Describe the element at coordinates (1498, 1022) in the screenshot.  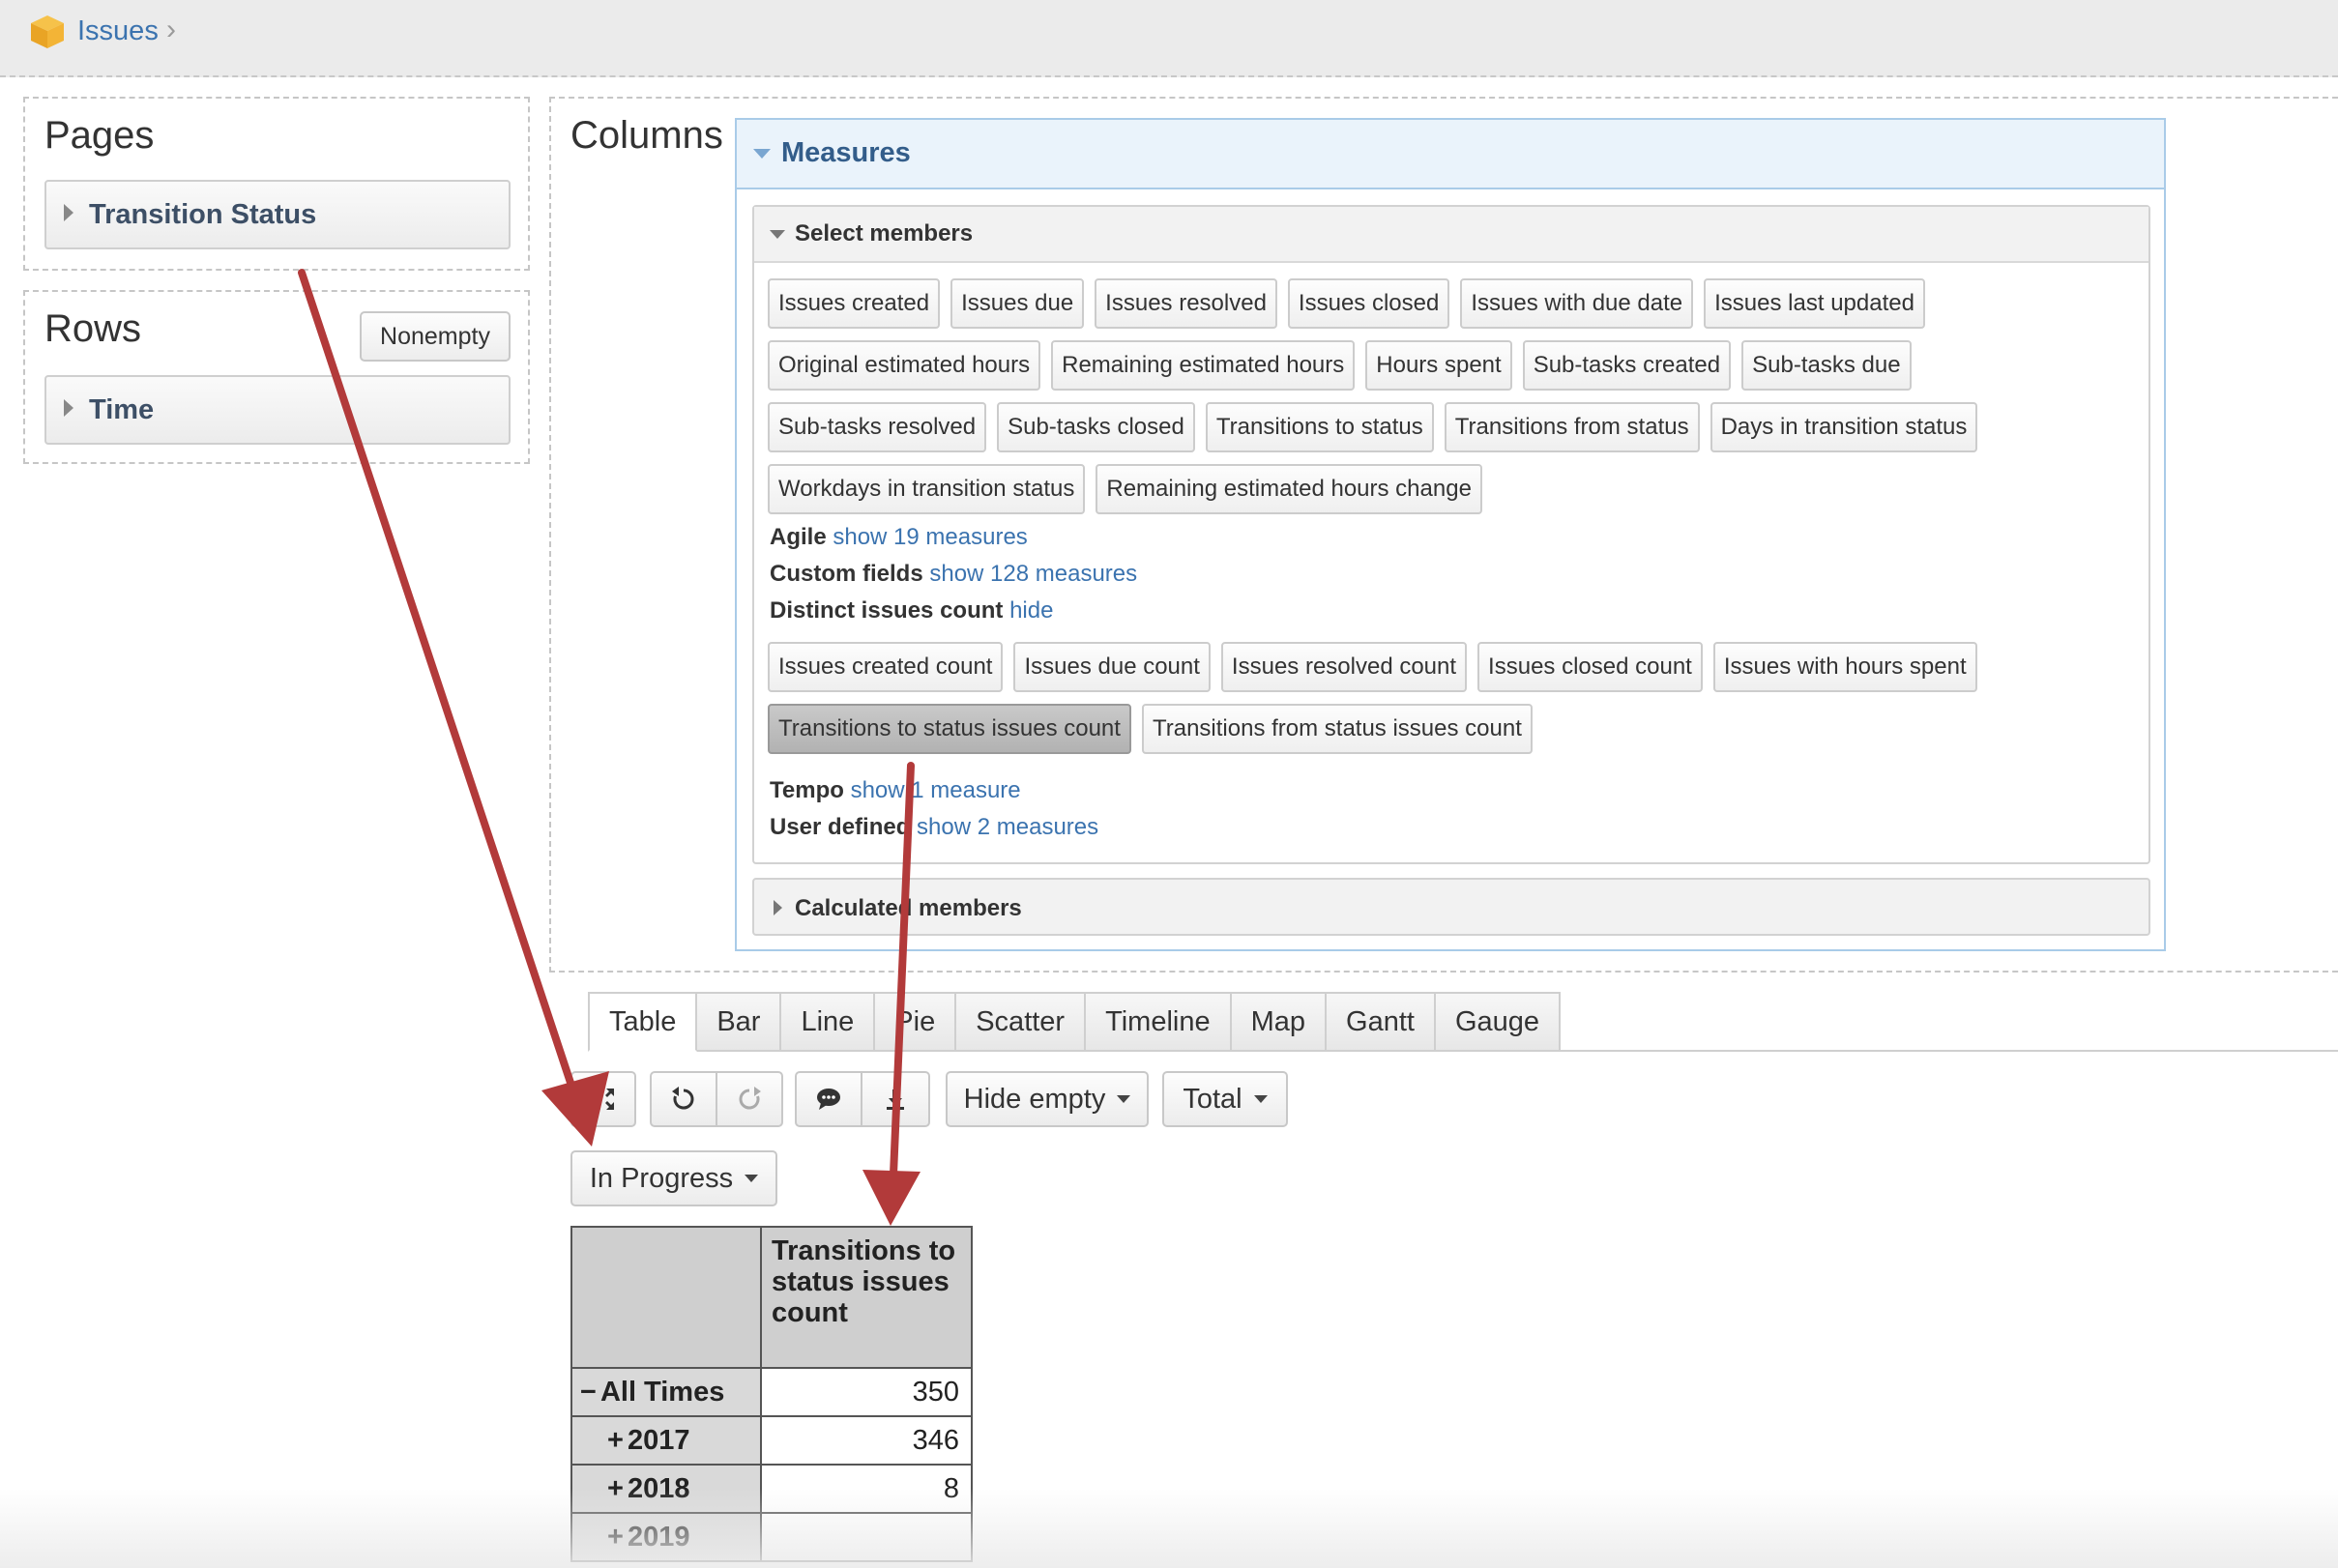
I see `tab-gauge: Gauge` at that location.